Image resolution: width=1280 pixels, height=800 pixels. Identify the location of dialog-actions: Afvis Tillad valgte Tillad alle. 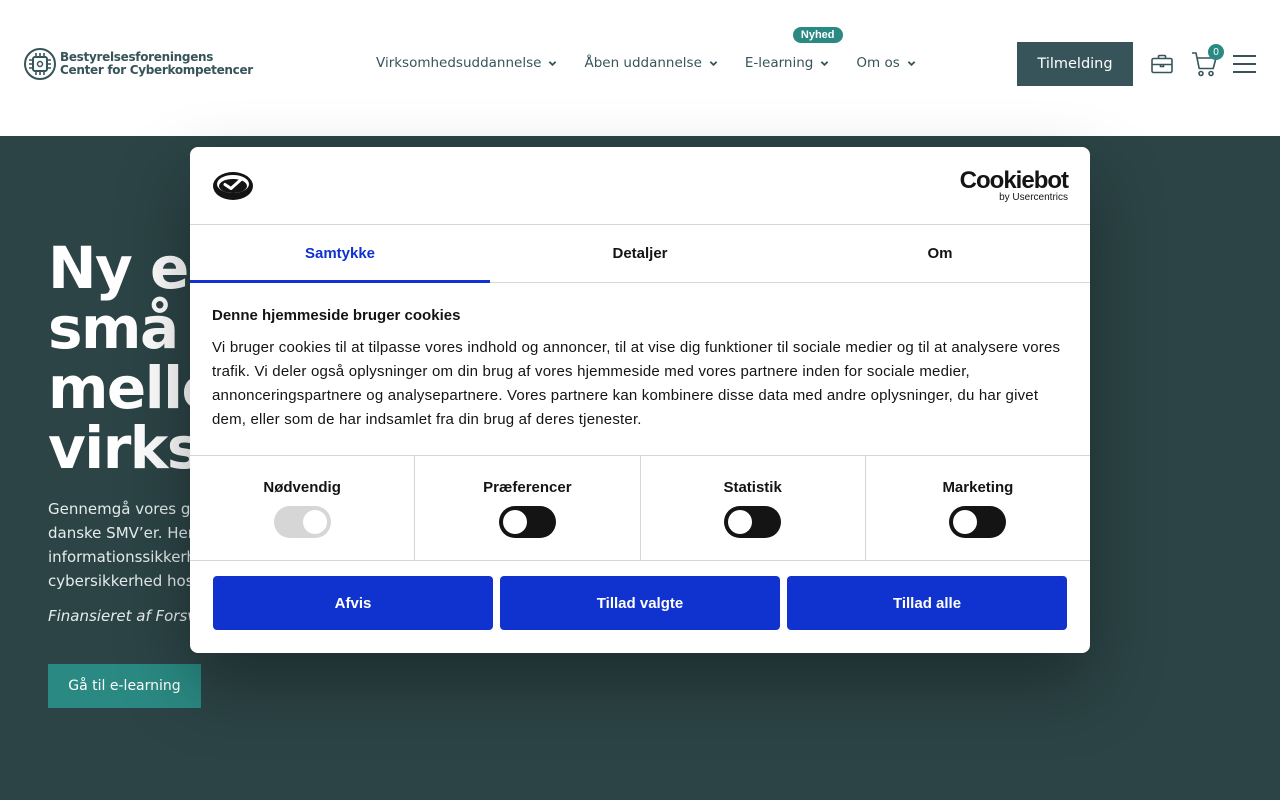
(640, 595).